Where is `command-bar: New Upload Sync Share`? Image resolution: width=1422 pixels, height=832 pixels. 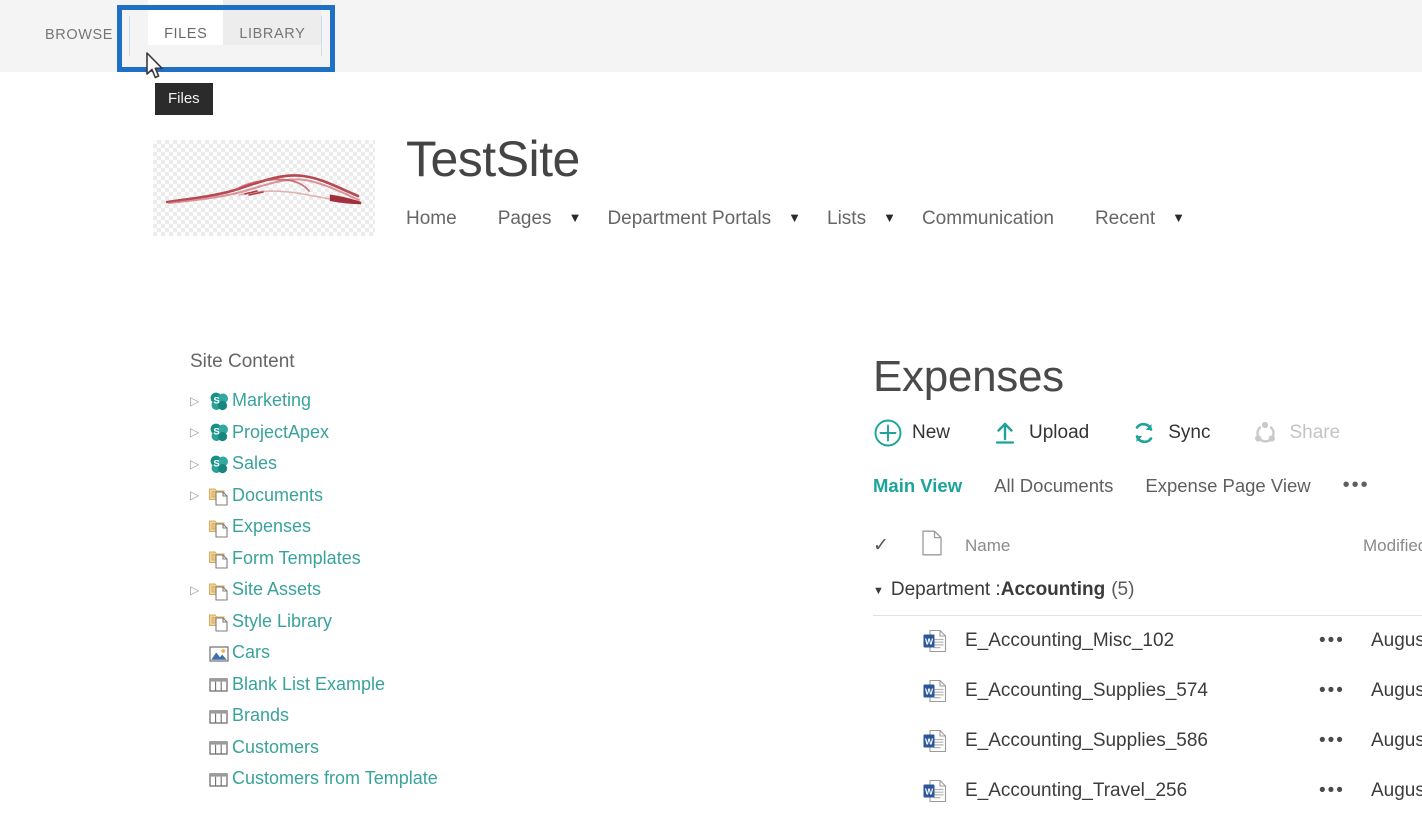 command-bar: New Upload Sync Share is located at coordinates (1147, 433).